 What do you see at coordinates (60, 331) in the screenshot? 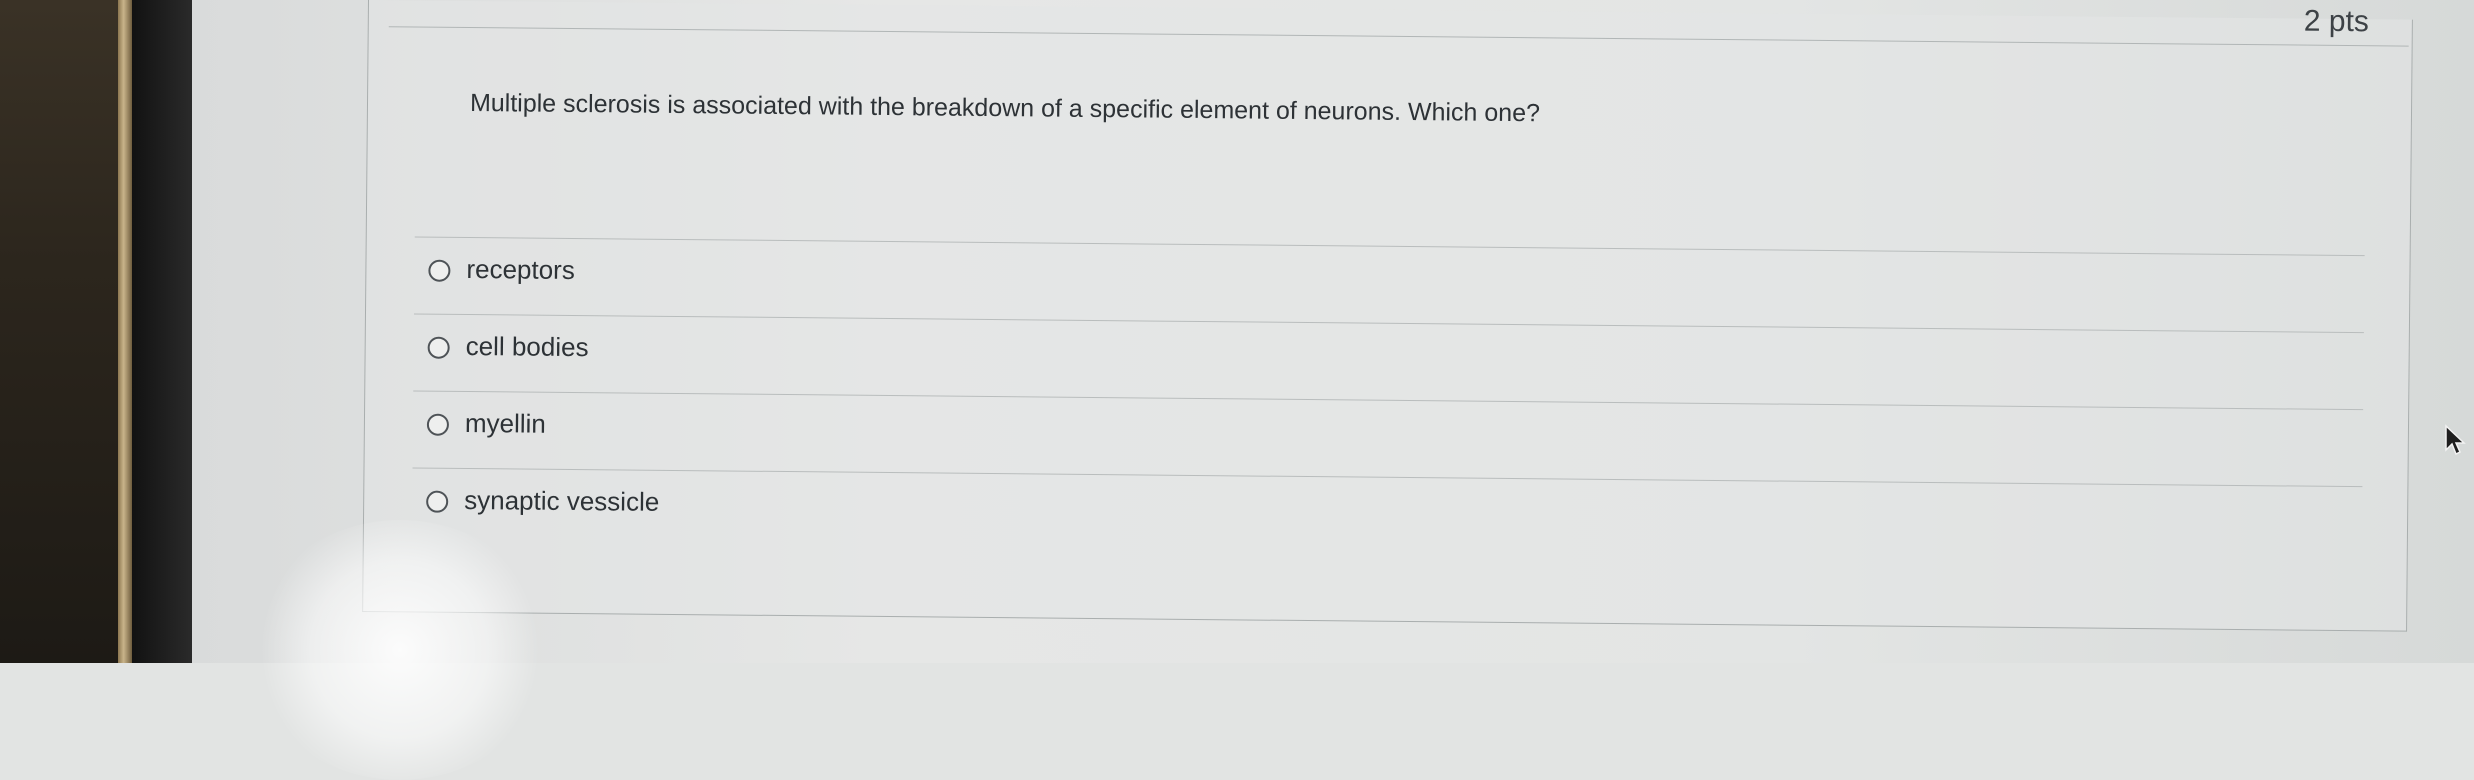
I see `monitor-bezel` at bounding box center [60, 331].